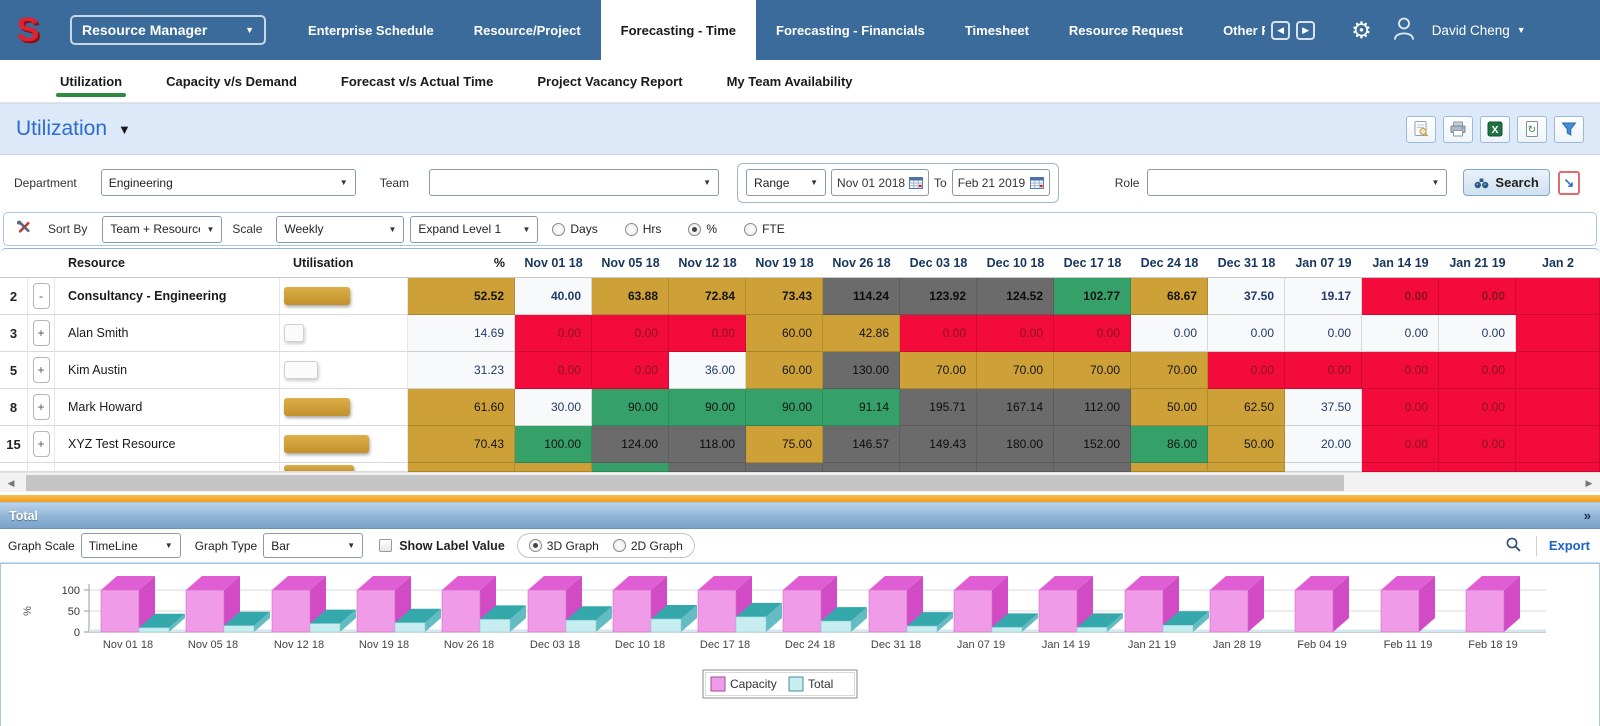 Image resolution: width=1600 pixels, height=726 pixels. Describe the element at coordinates (417, 81) in the screenshot. I see `subnav-item-forecast-v-s-actual-time: Forecast v/s Actual Time` at that location.